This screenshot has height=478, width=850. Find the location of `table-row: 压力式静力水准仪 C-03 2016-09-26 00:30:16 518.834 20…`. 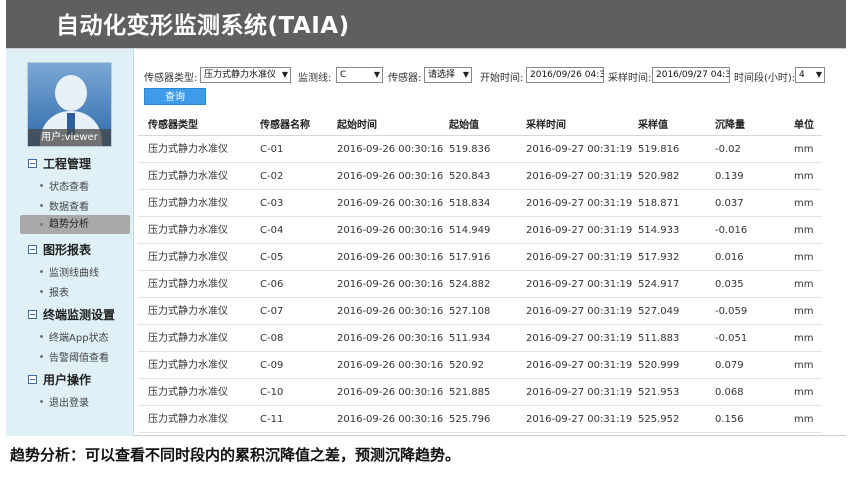

table-row: 压力式静力水准仪 C-03 2016-09-26 00:30:16 518.834 20… is located at coordinates (480, 203).